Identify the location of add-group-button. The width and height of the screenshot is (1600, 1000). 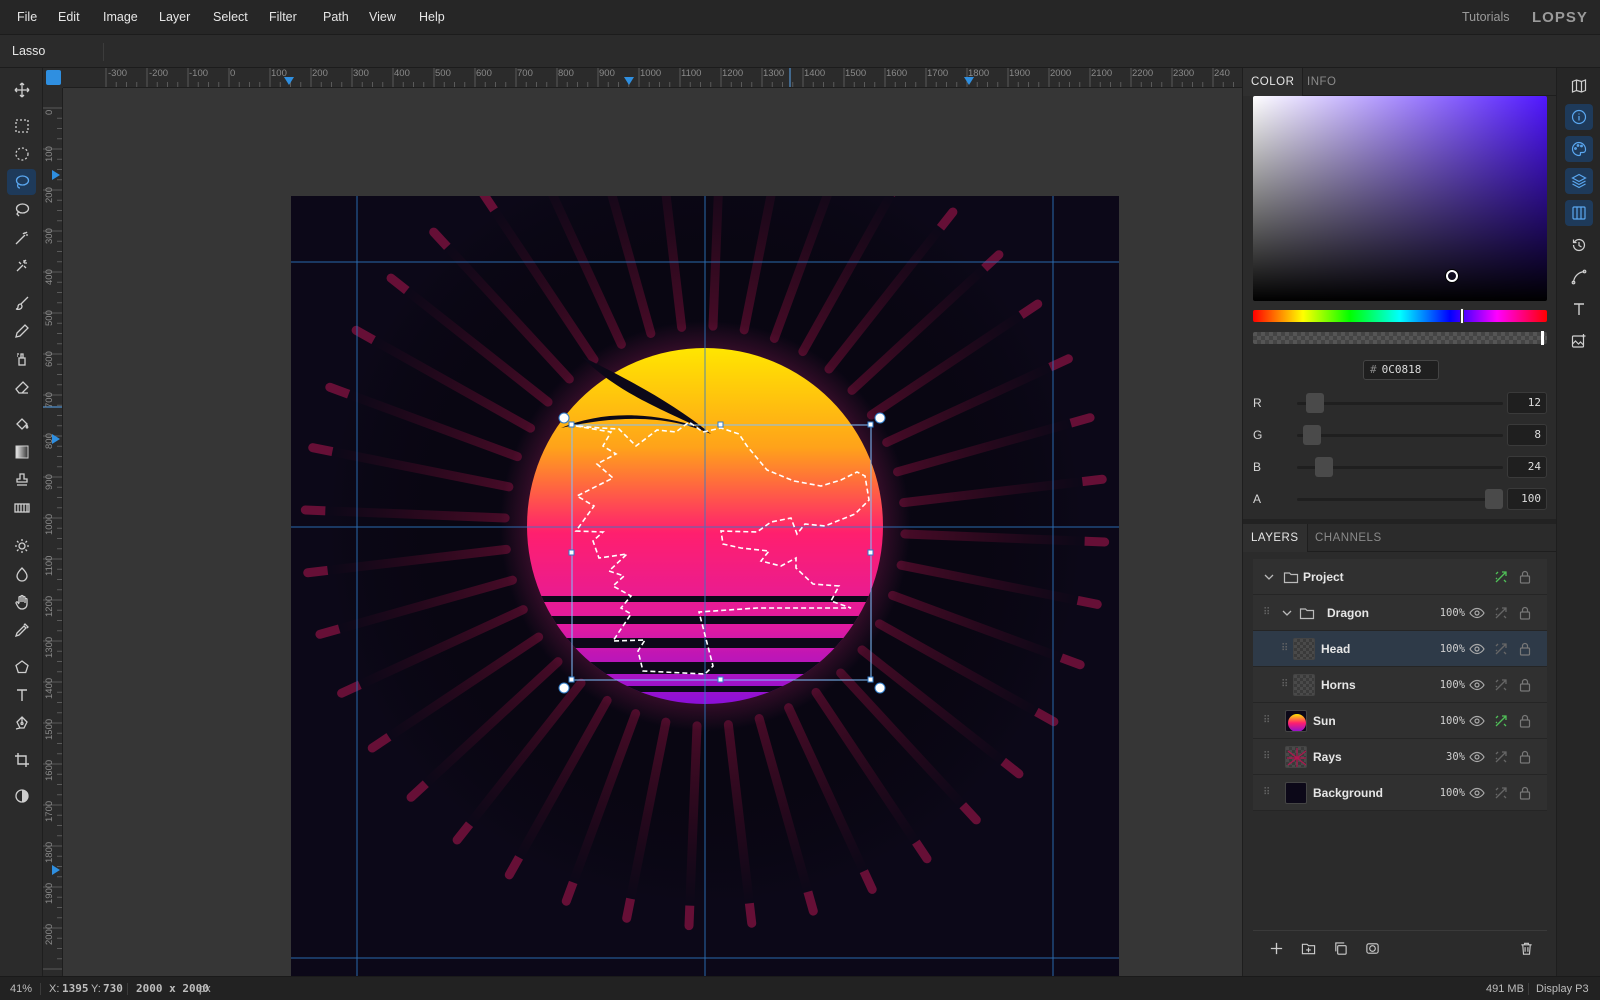
(1308, 948).